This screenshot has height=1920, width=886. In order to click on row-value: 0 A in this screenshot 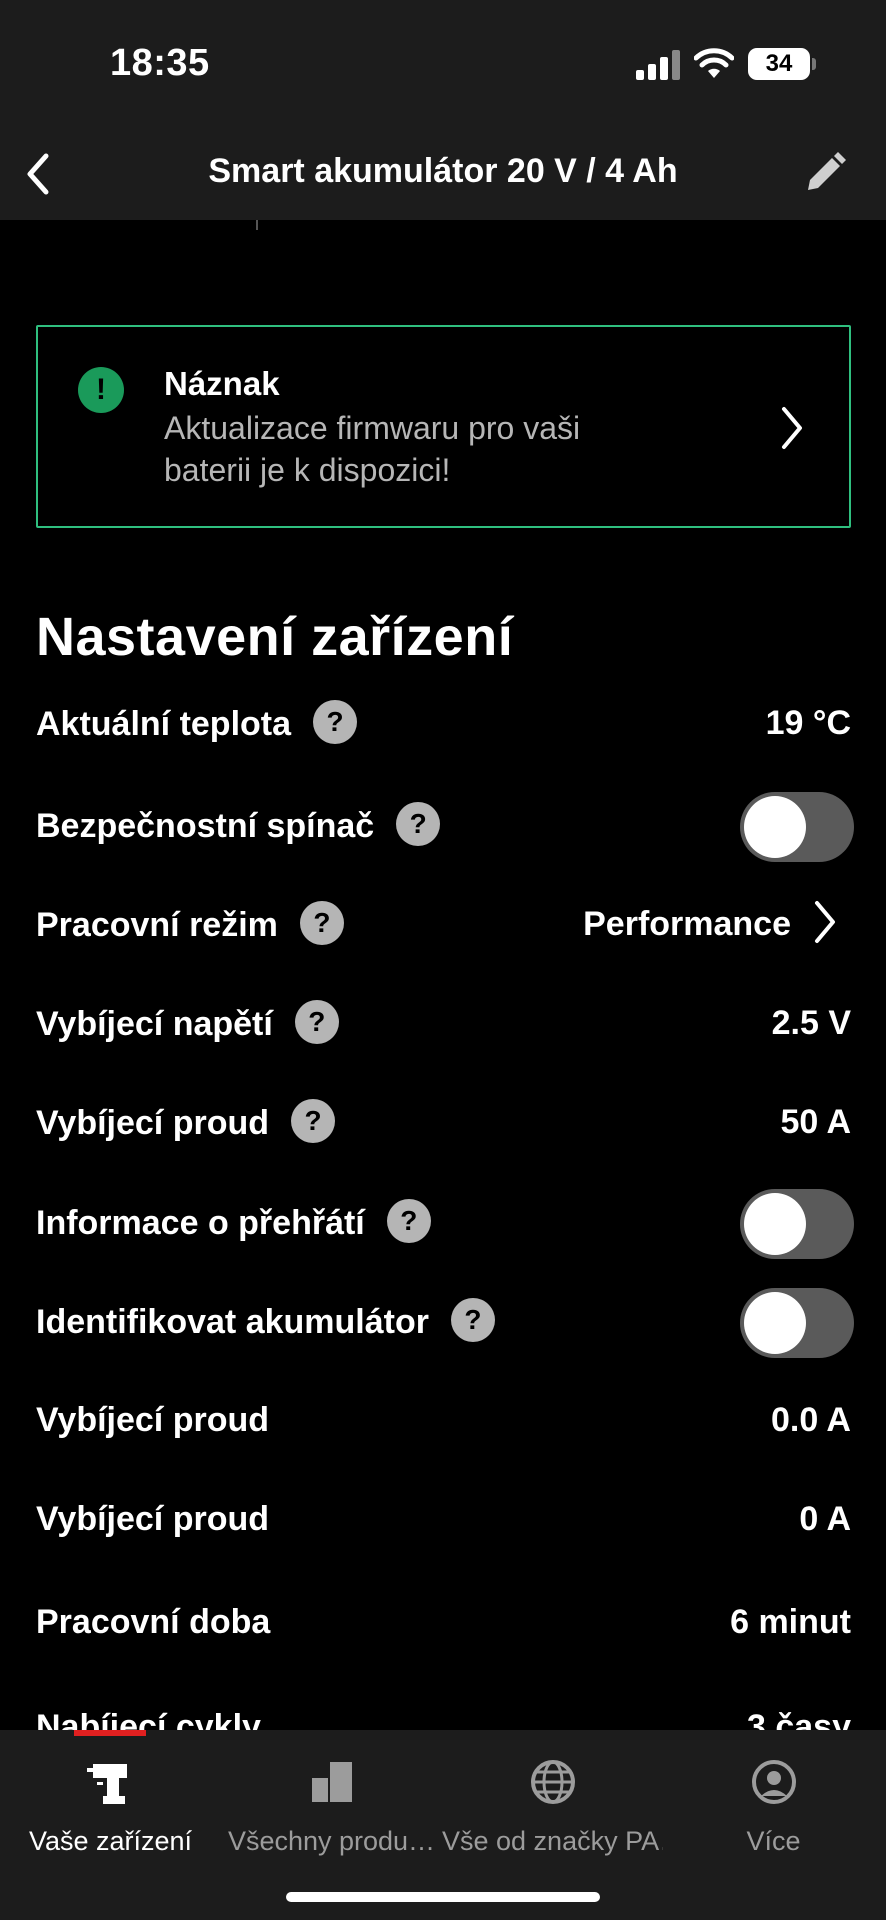, I will do `click(825, 1519)`.